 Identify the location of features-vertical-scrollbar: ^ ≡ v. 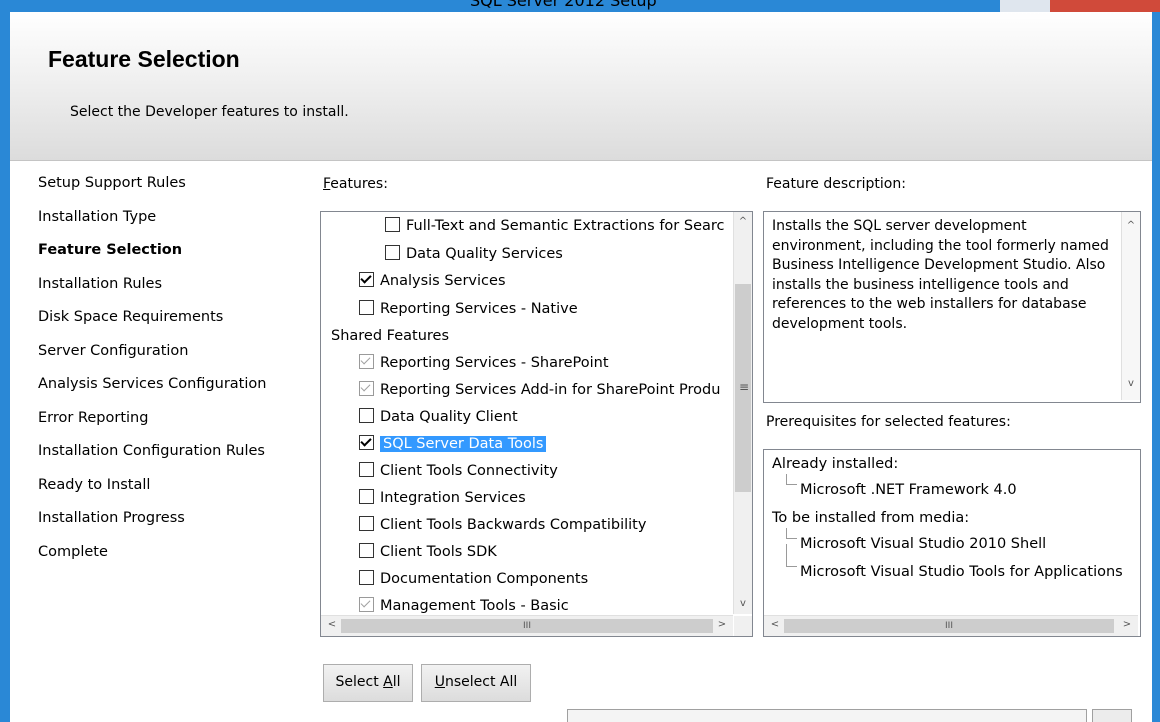
(742, 413).